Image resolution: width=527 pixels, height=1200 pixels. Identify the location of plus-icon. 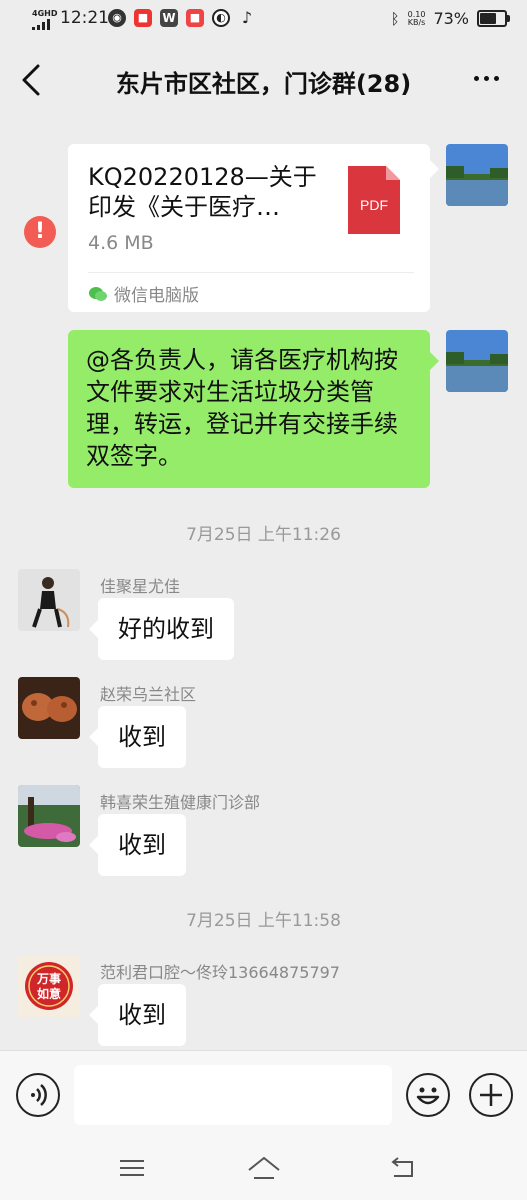
(491, 1095).